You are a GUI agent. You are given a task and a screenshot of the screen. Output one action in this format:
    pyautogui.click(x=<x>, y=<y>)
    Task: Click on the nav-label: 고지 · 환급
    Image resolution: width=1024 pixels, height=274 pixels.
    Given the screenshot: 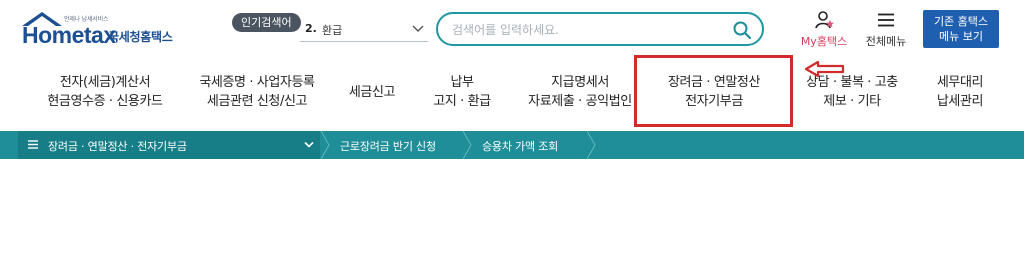 What is the action you would take?
    pyautogui.click(x=462, y=101)
    